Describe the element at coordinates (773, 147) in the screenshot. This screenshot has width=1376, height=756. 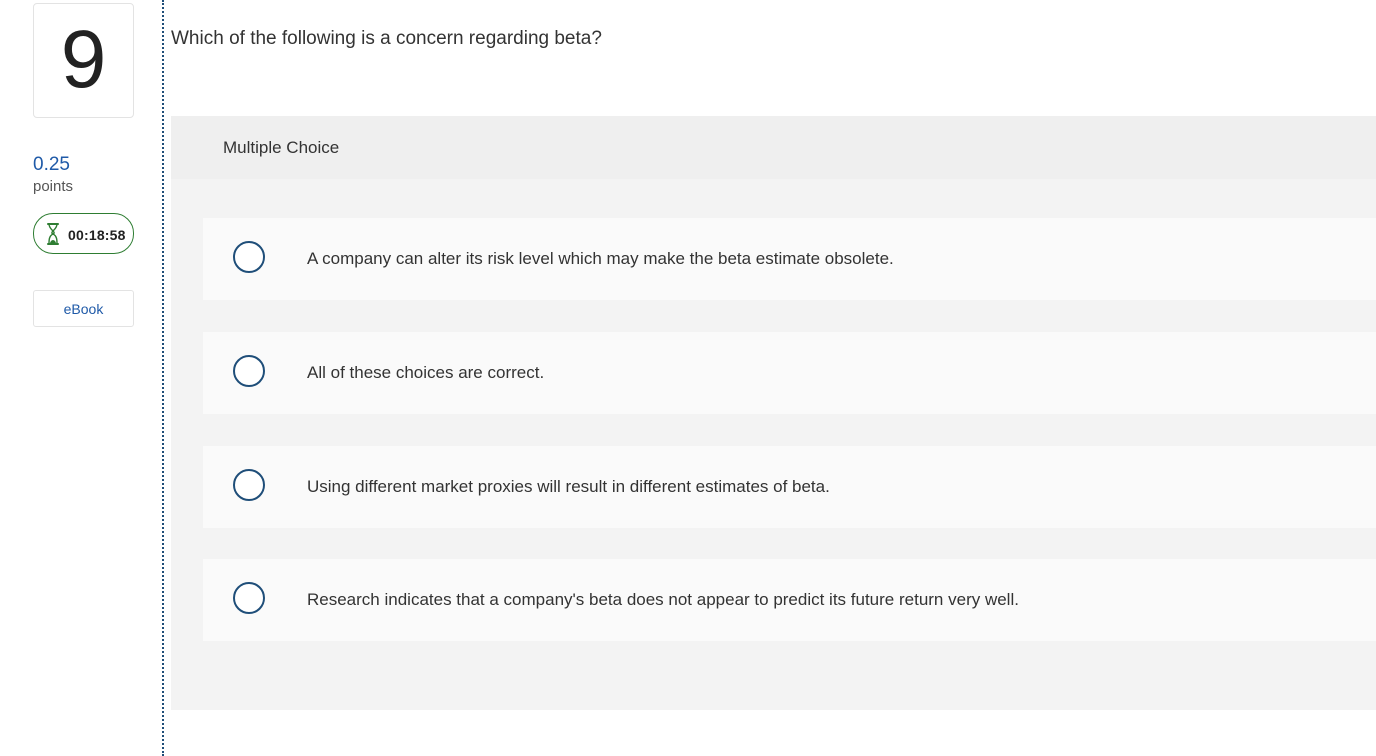
I see `multiple-choice-header: Multiple Choice` at that location.